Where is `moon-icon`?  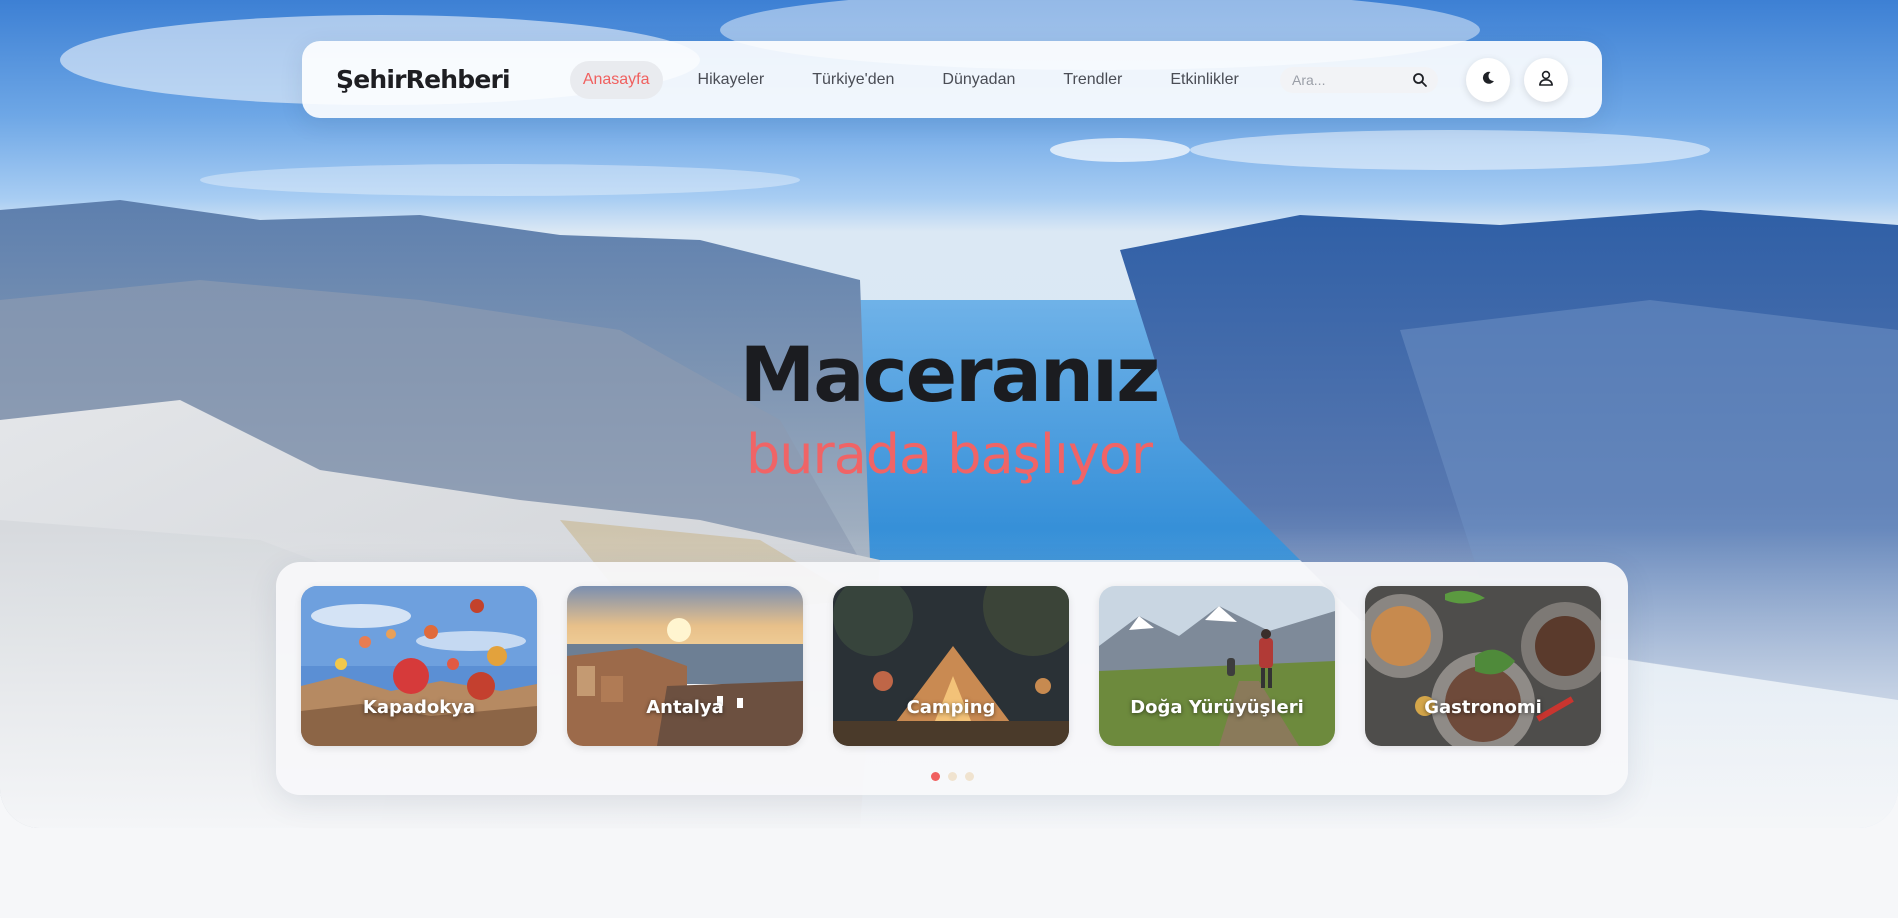
moon-icon is located at coordinates (1488, 80).